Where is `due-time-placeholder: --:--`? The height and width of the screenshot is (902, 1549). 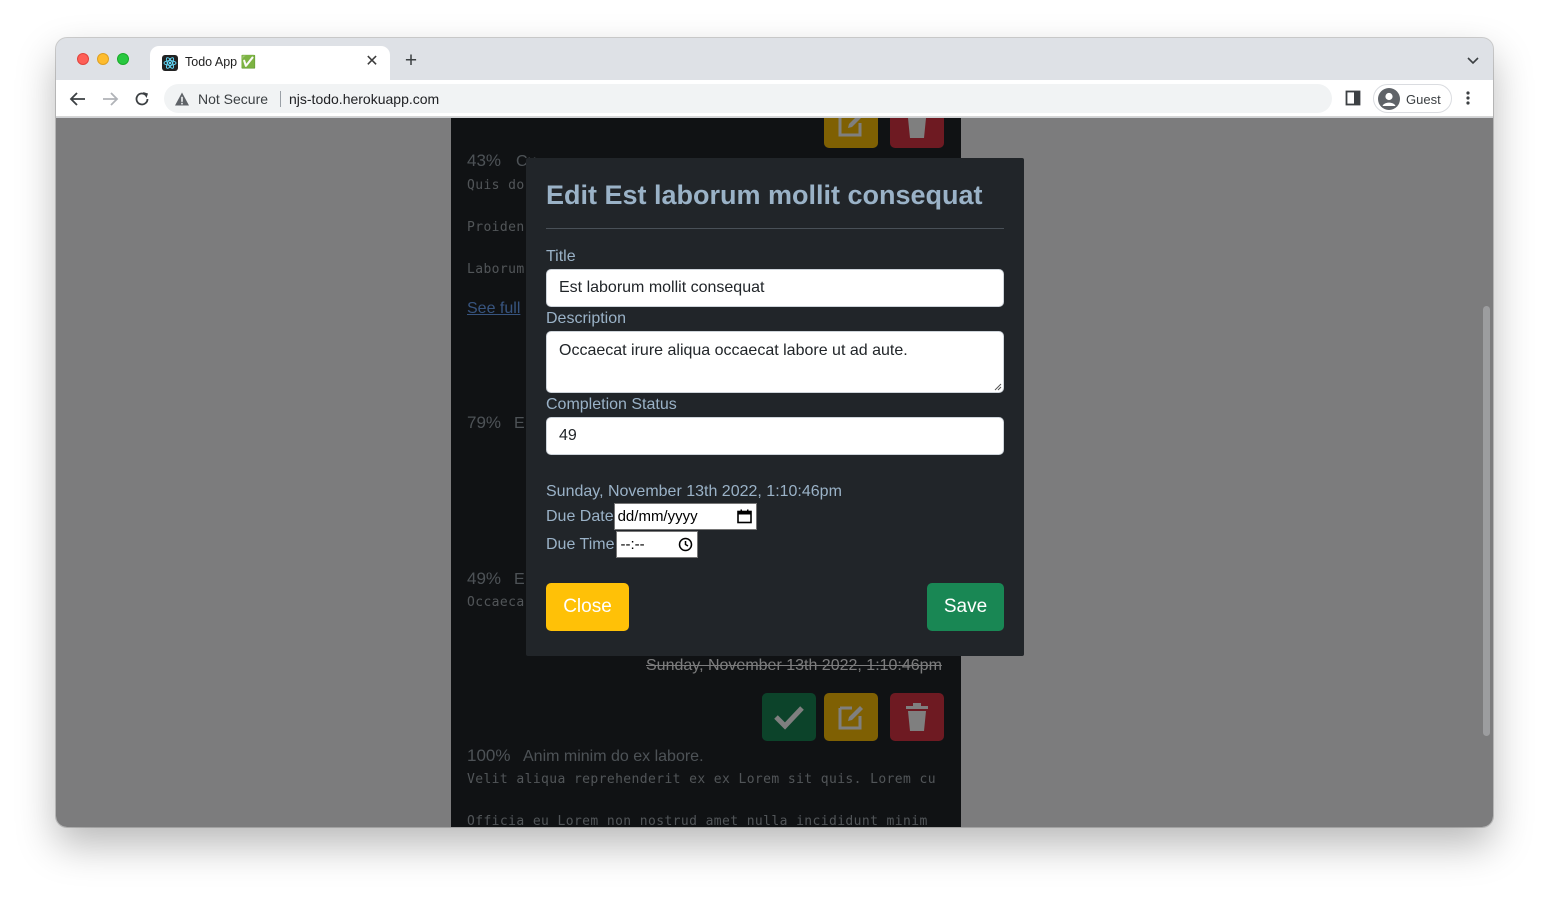
due-time-placeholder: --:-- is located at coordinates (632, 544).